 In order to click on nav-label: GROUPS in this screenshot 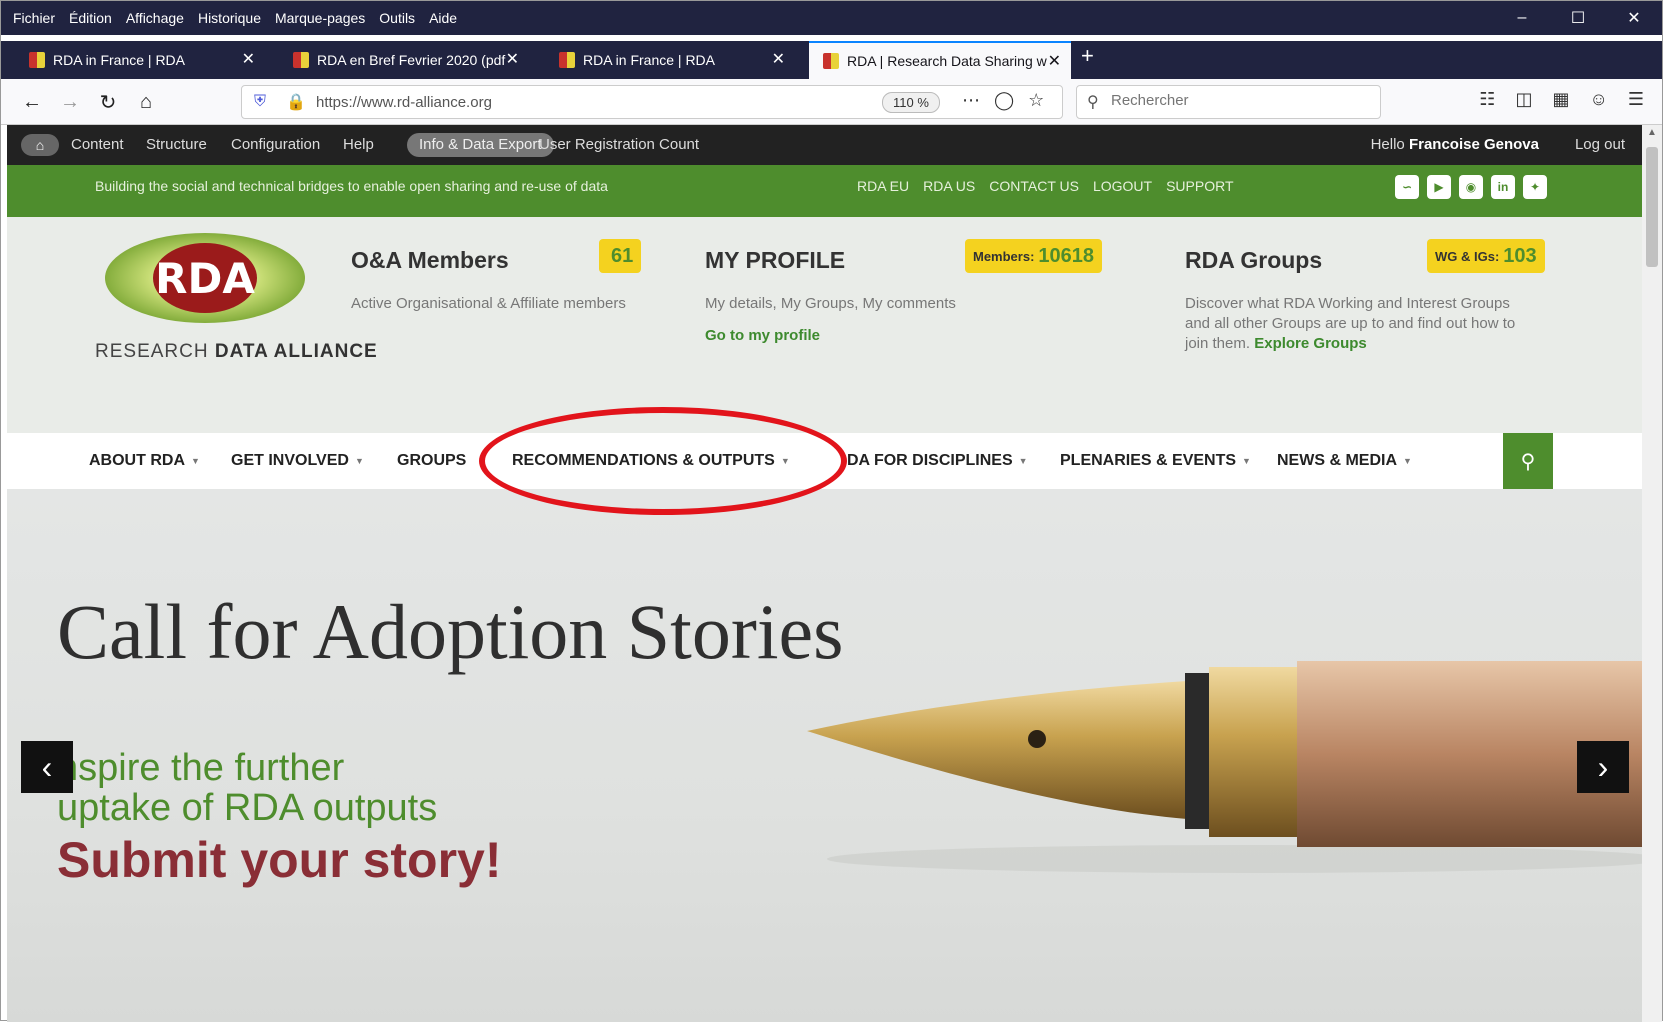, I will do `click(432, 460)`.